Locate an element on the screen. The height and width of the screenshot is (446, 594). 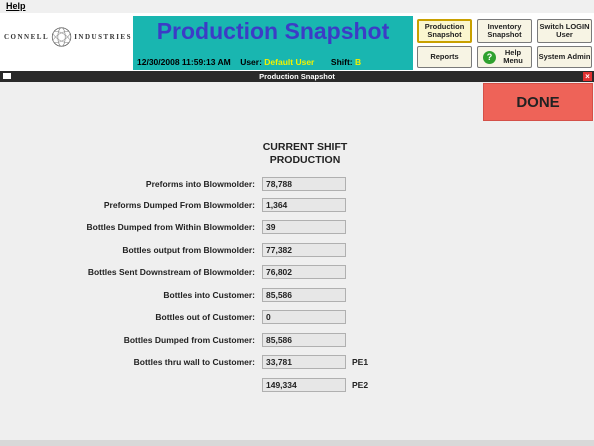
row-value-field: 78,788 is located at coordinates (304, 184).